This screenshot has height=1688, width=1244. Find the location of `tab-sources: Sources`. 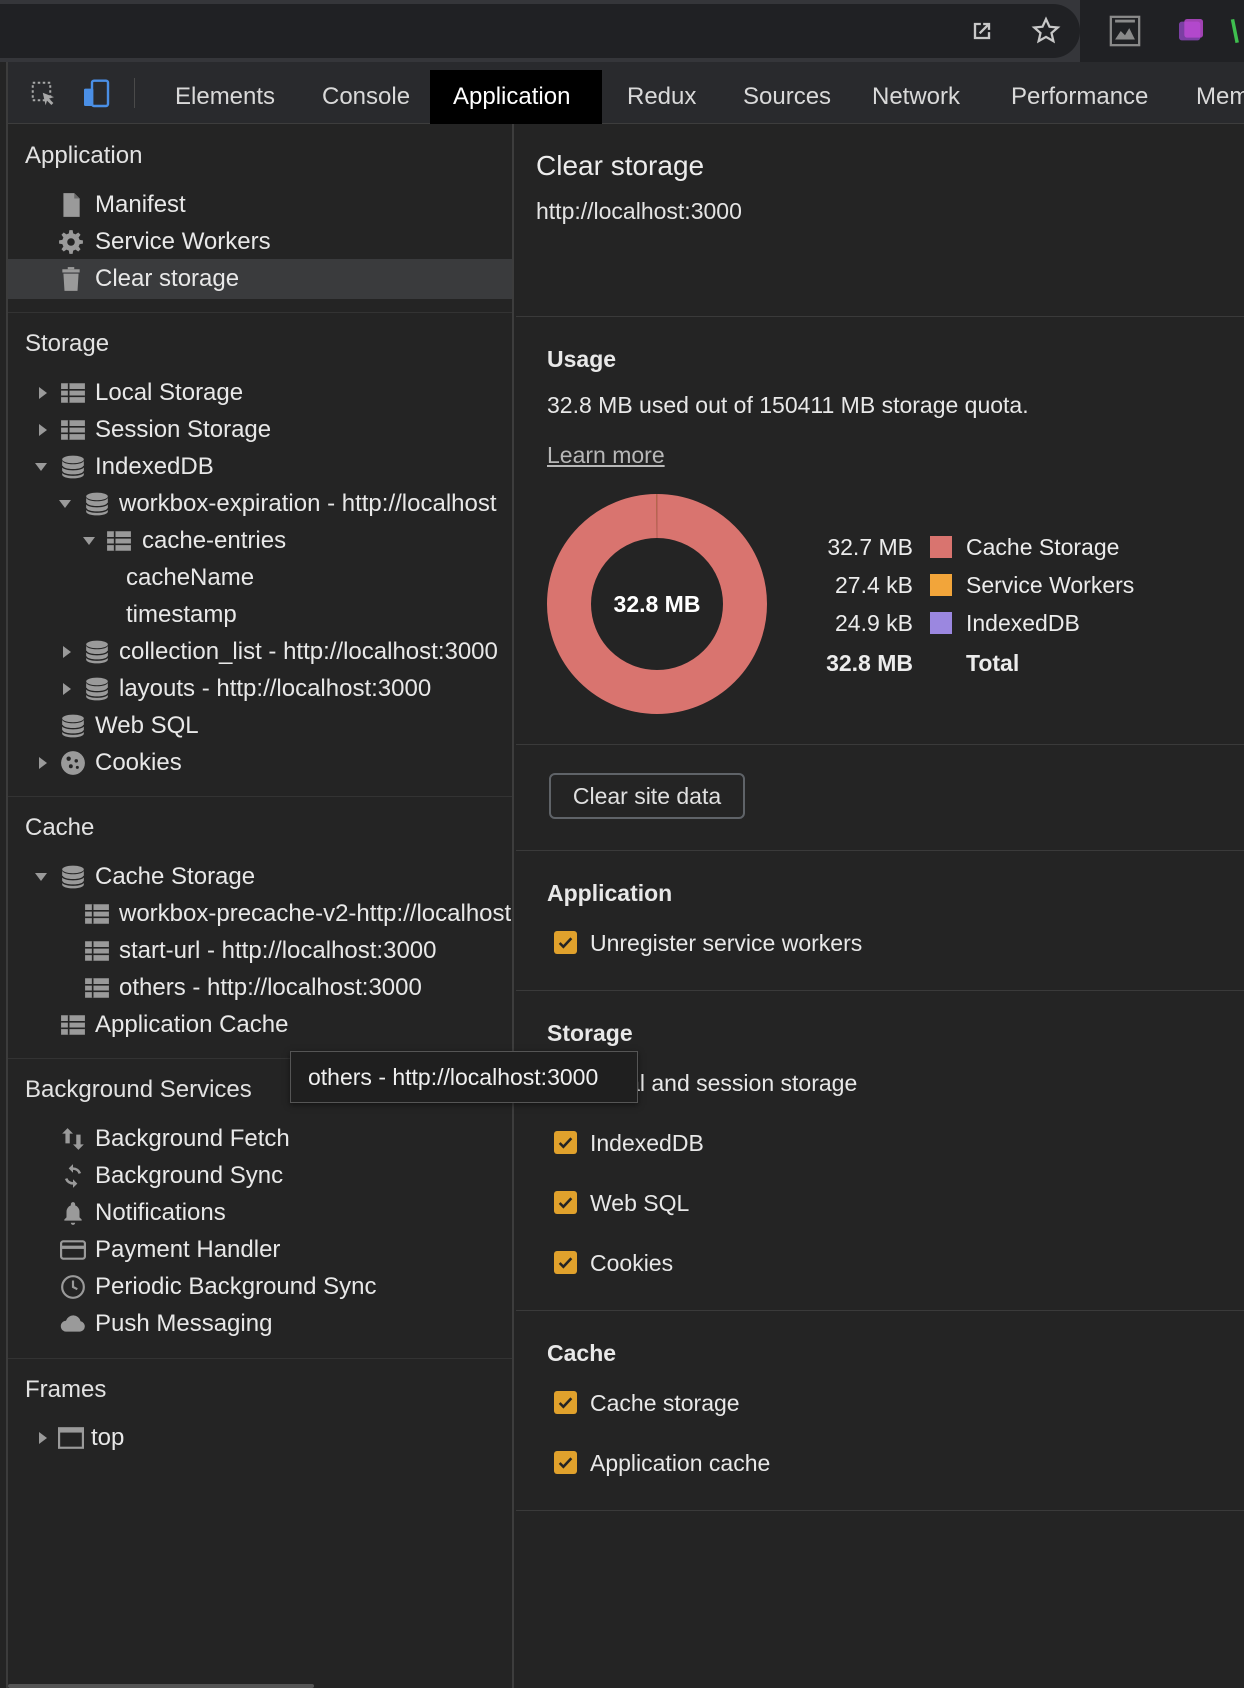

tab-sources: Sources is located at coordinates (787, 97).